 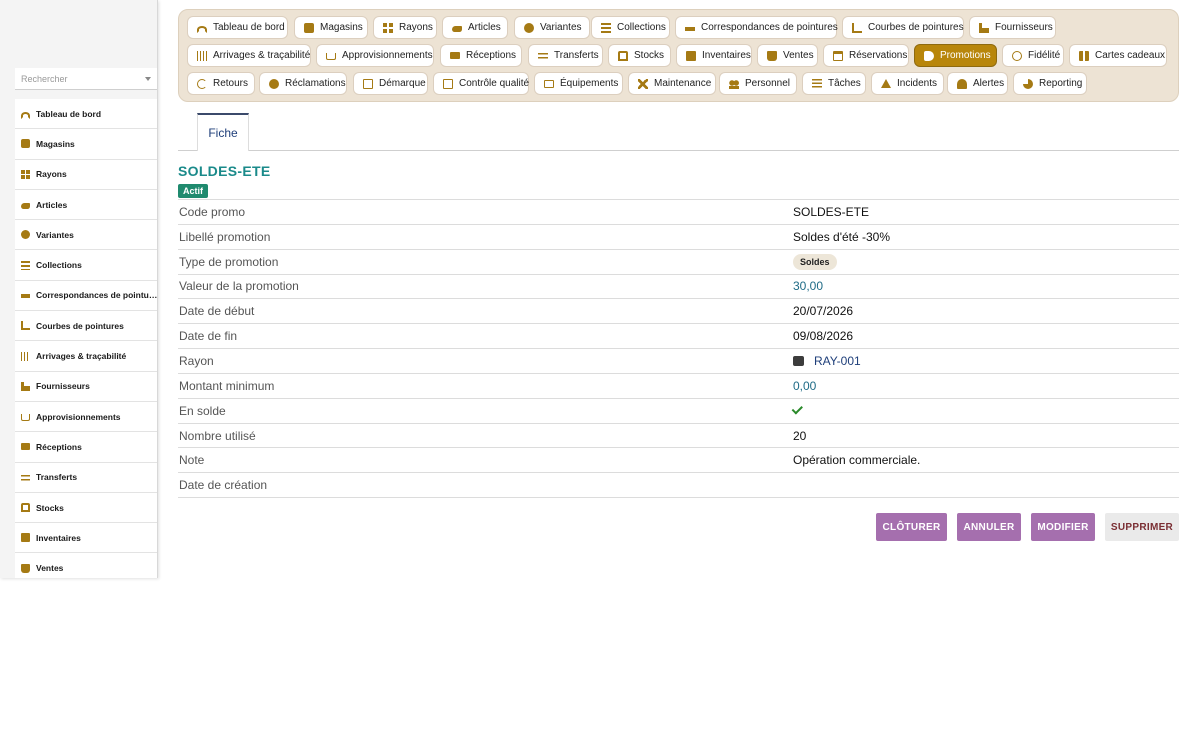 I want to click on nav-chip-cartes-cadeaux: Cartes cadeaux, so click(x=1118, y=55).